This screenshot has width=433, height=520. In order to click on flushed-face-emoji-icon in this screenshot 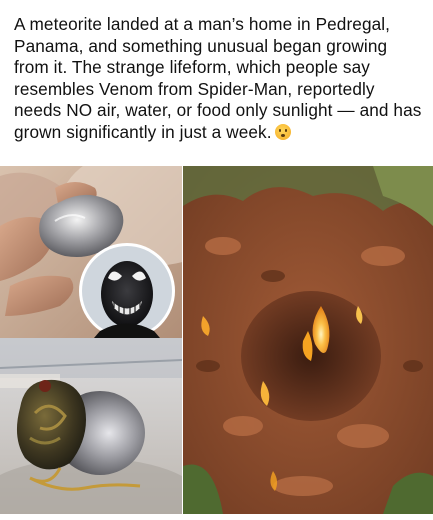, I will do `click(282, 131)`.